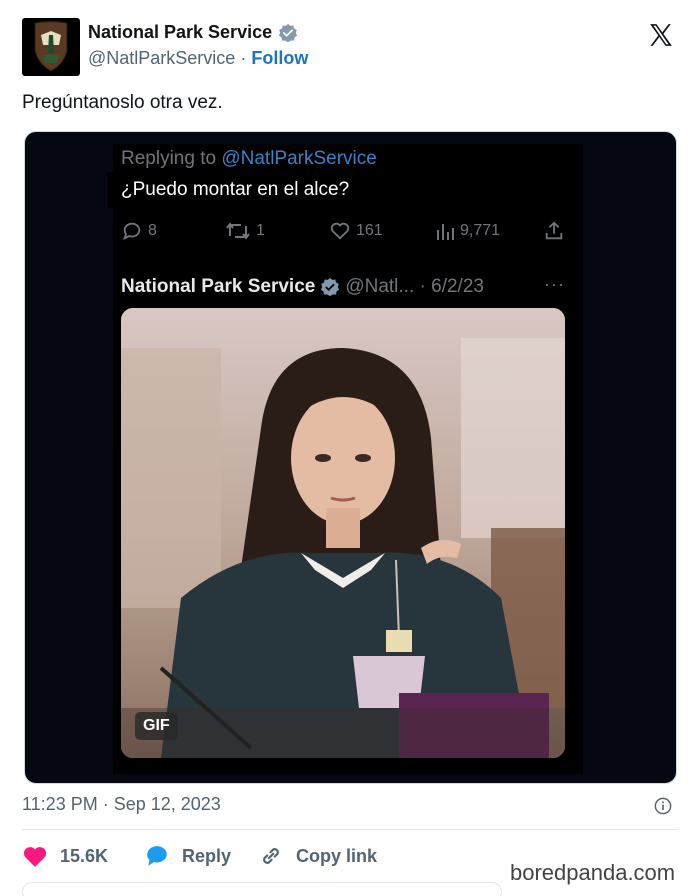 The height and width of the screenshot is (896, 700). What do you see at coordinates (35, 857) in the screenshot?
I see `heart-filled-icon` at bounding box center [35, 857].